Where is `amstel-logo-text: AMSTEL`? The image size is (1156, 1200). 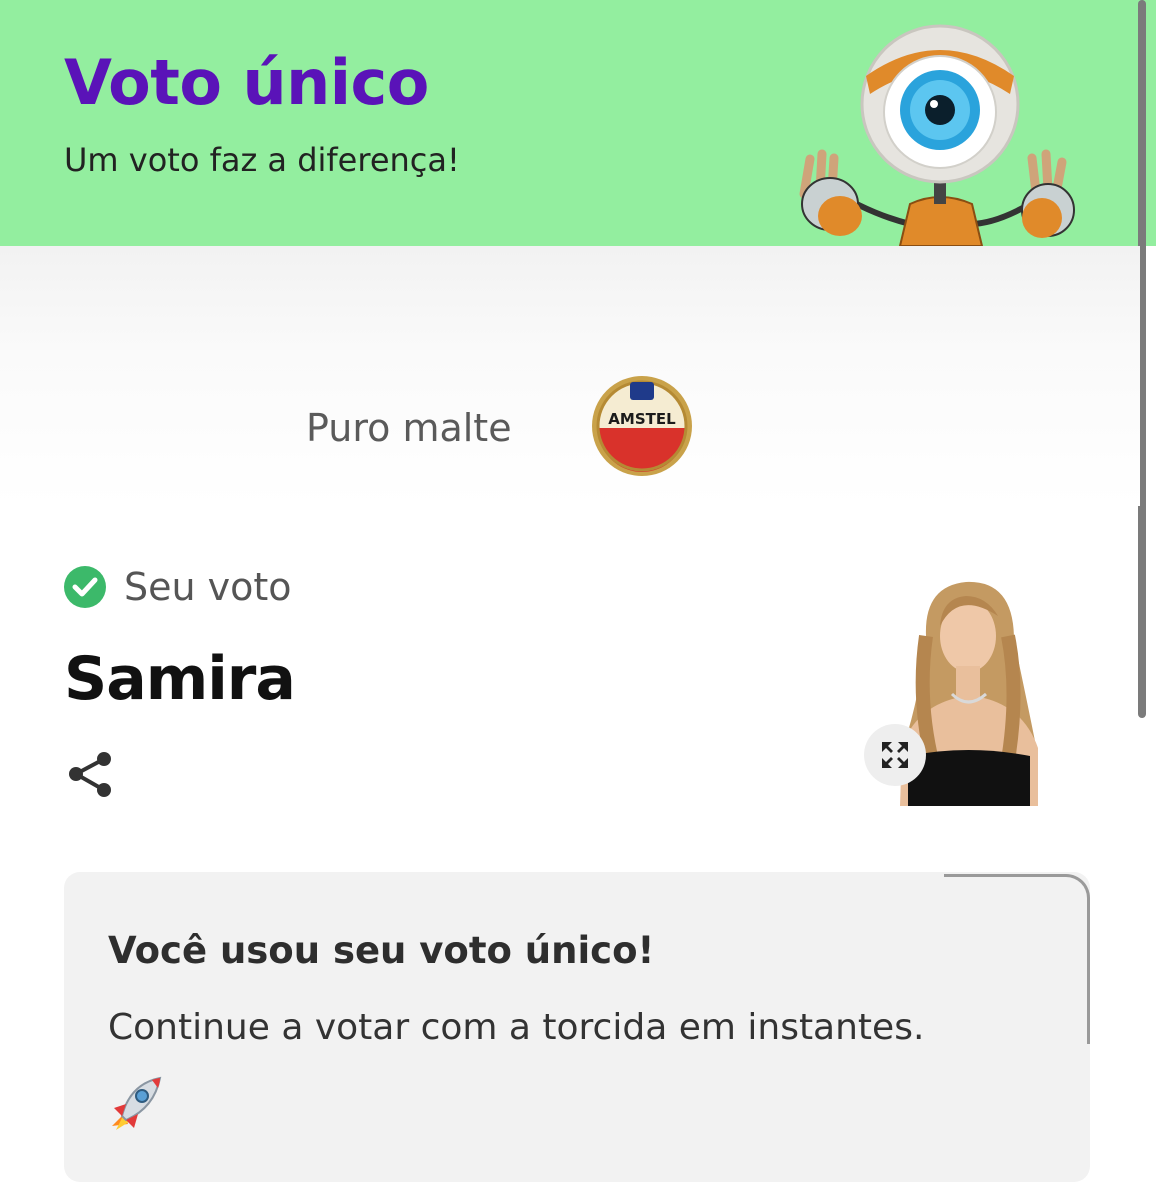 amstel-logo-text: AMSTEL is located at coordinates (642, 419).